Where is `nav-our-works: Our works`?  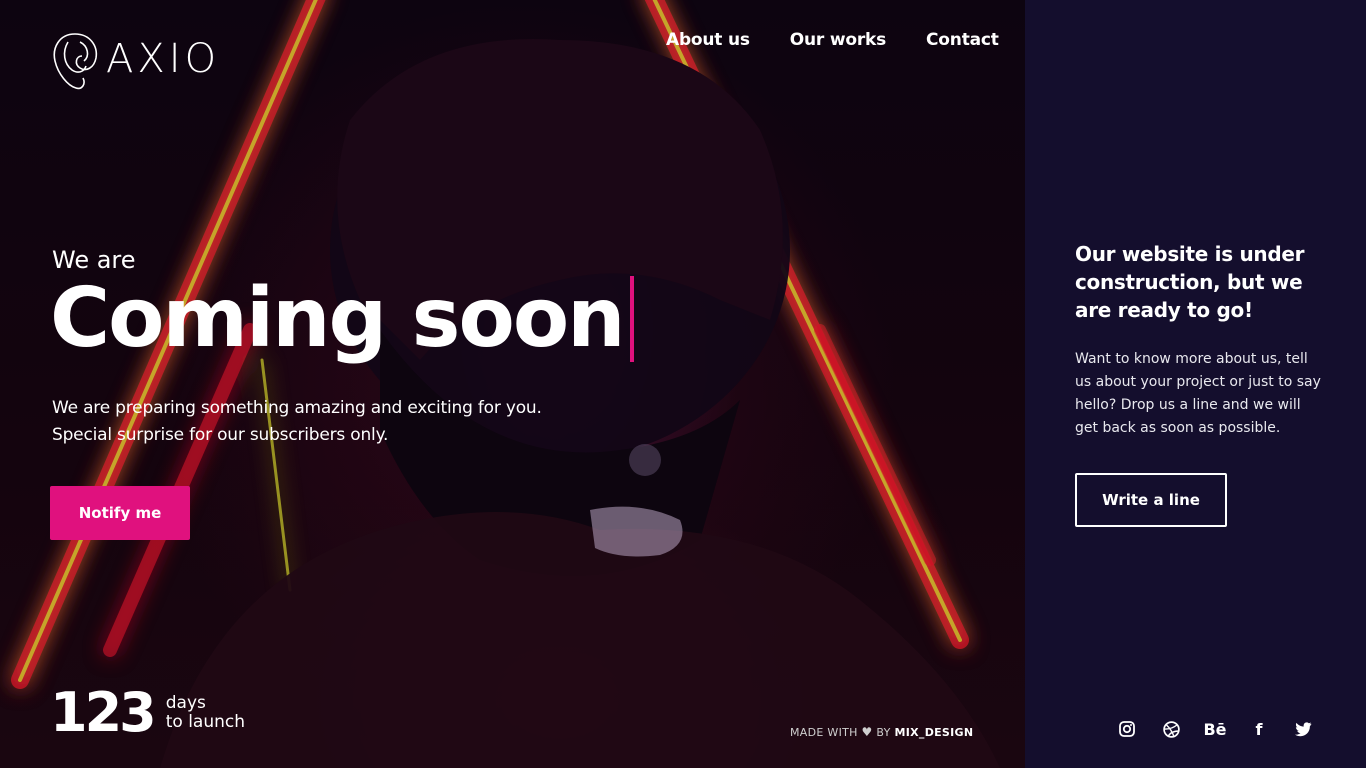 nav-our-works: Our works is located at coordinates (838, 40).